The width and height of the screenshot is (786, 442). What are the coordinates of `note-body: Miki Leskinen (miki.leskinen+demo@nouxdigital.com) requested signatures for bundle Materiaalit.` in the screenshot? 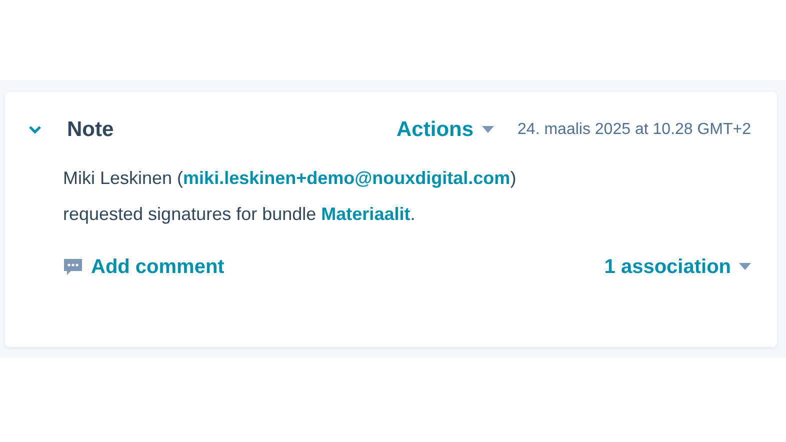 It's located at (290, 196).